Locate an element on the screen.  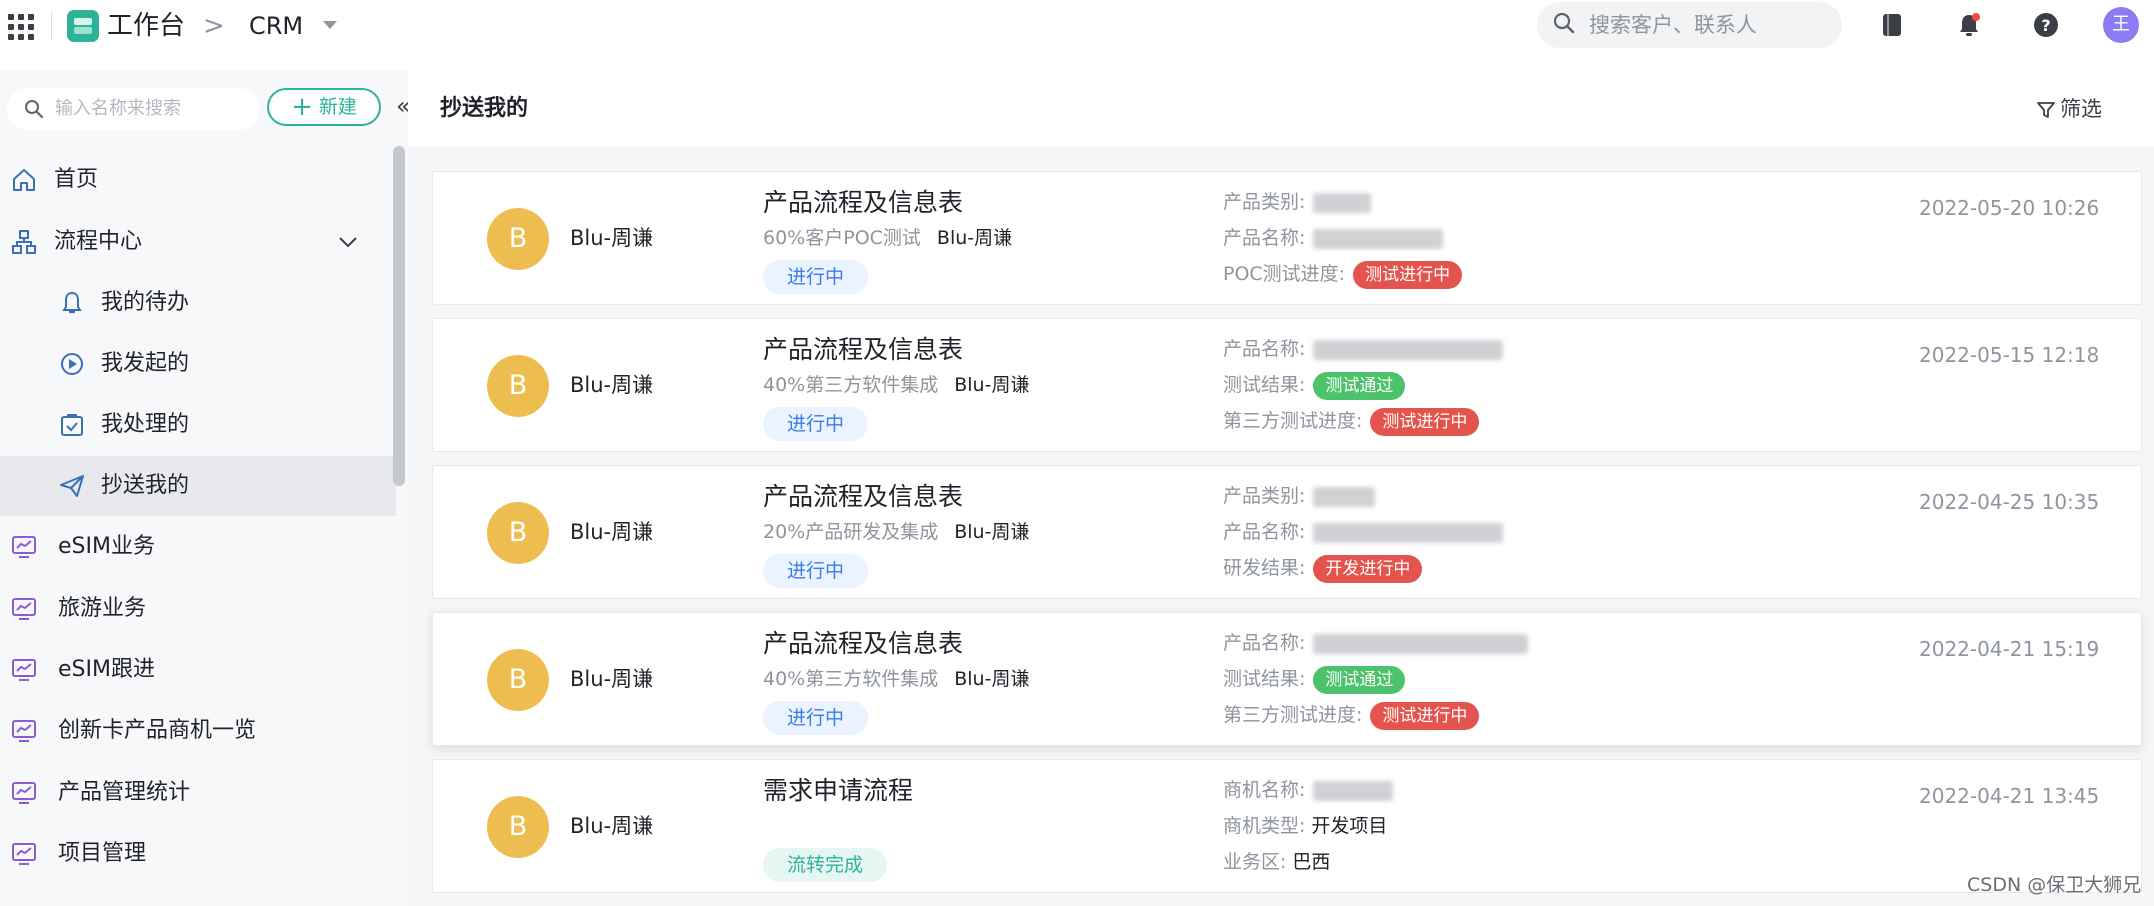
sidebar-item-travel-business: 旅游业务 is located at coordinates (198, 609).